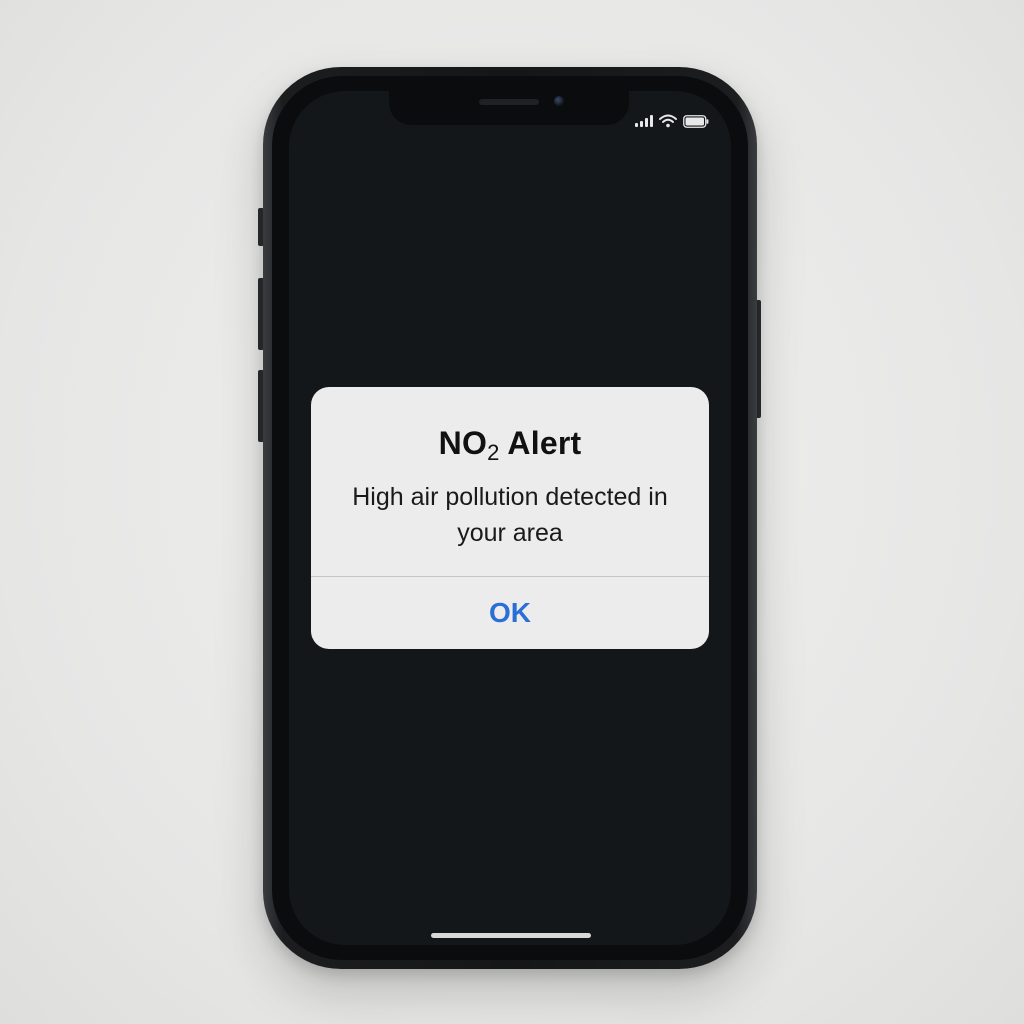 The height and width of the screenshot is (1024, 1024). I want to click on alert-title-subscript: 2, so click(493, 452).